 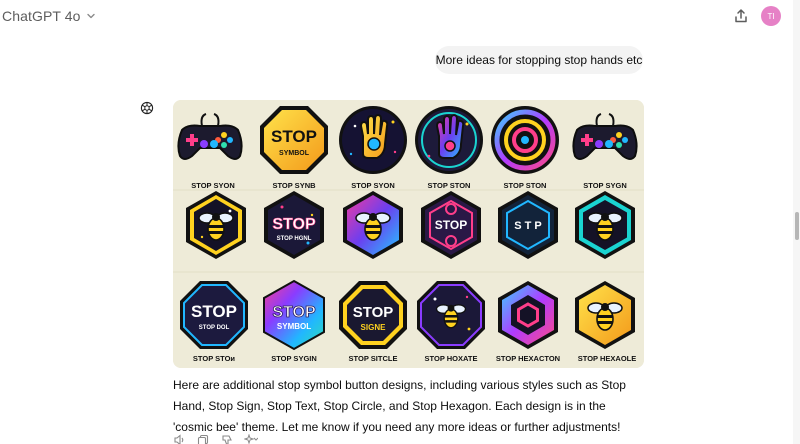 What do you see at coordinates (215, 439) in the screenshot?
I see `message-actions` at bounding box center [215, 439].